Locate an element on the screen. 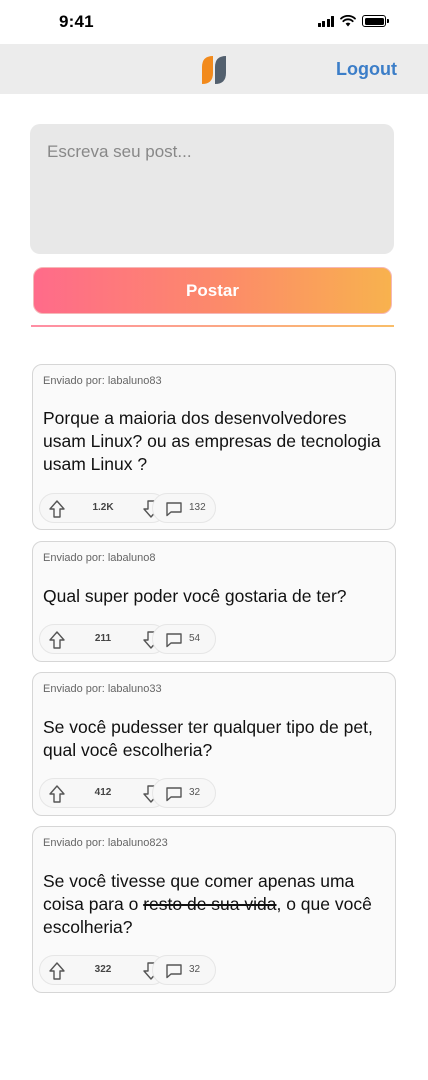  post-author: Enviado por: labaluno823 is located at coordinates (105, 843).